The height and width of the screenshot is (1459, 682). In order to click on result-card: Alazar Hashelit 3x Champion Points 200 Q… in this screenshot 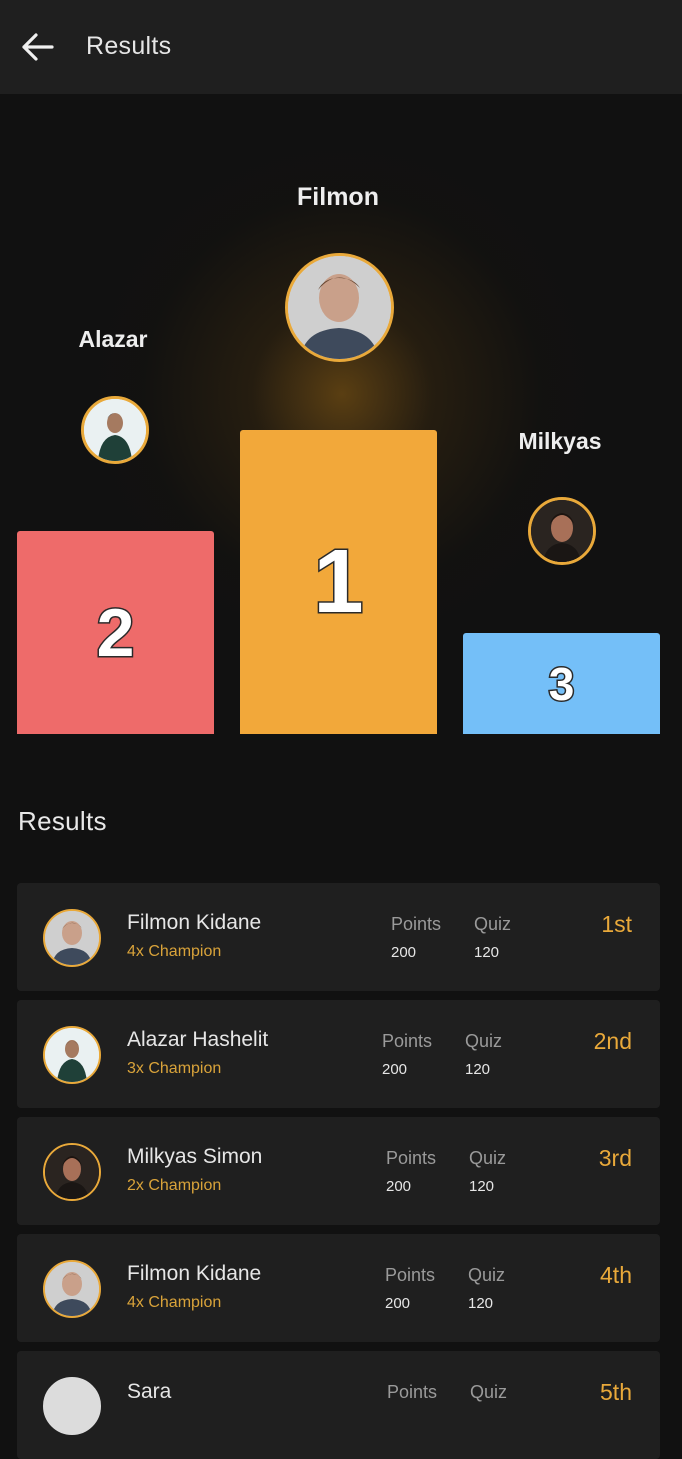, I will do `click(338, 1054)`.